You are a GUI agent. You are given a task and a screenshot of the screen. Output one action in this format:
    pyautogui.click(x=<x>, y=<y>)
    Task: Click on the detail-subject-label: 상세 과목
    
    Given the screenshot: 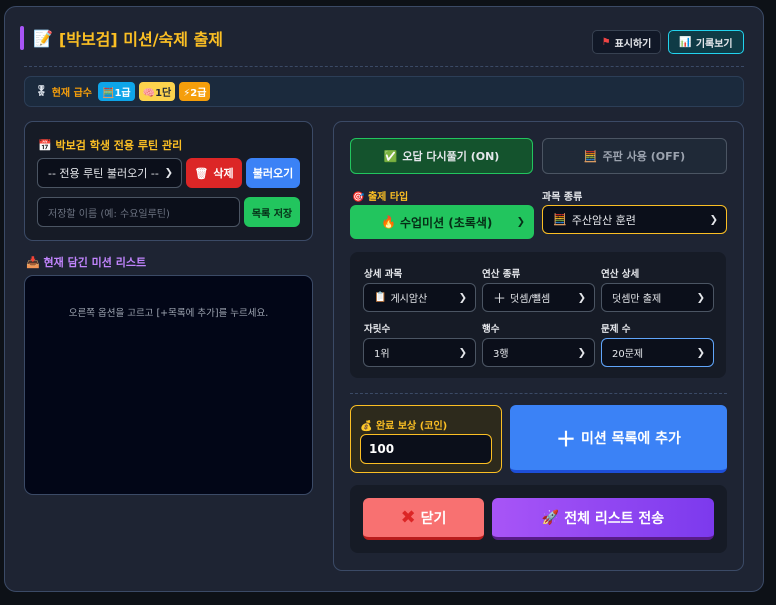 What is the action you would take?
    pyautogui.click(x=383, y=274)
    